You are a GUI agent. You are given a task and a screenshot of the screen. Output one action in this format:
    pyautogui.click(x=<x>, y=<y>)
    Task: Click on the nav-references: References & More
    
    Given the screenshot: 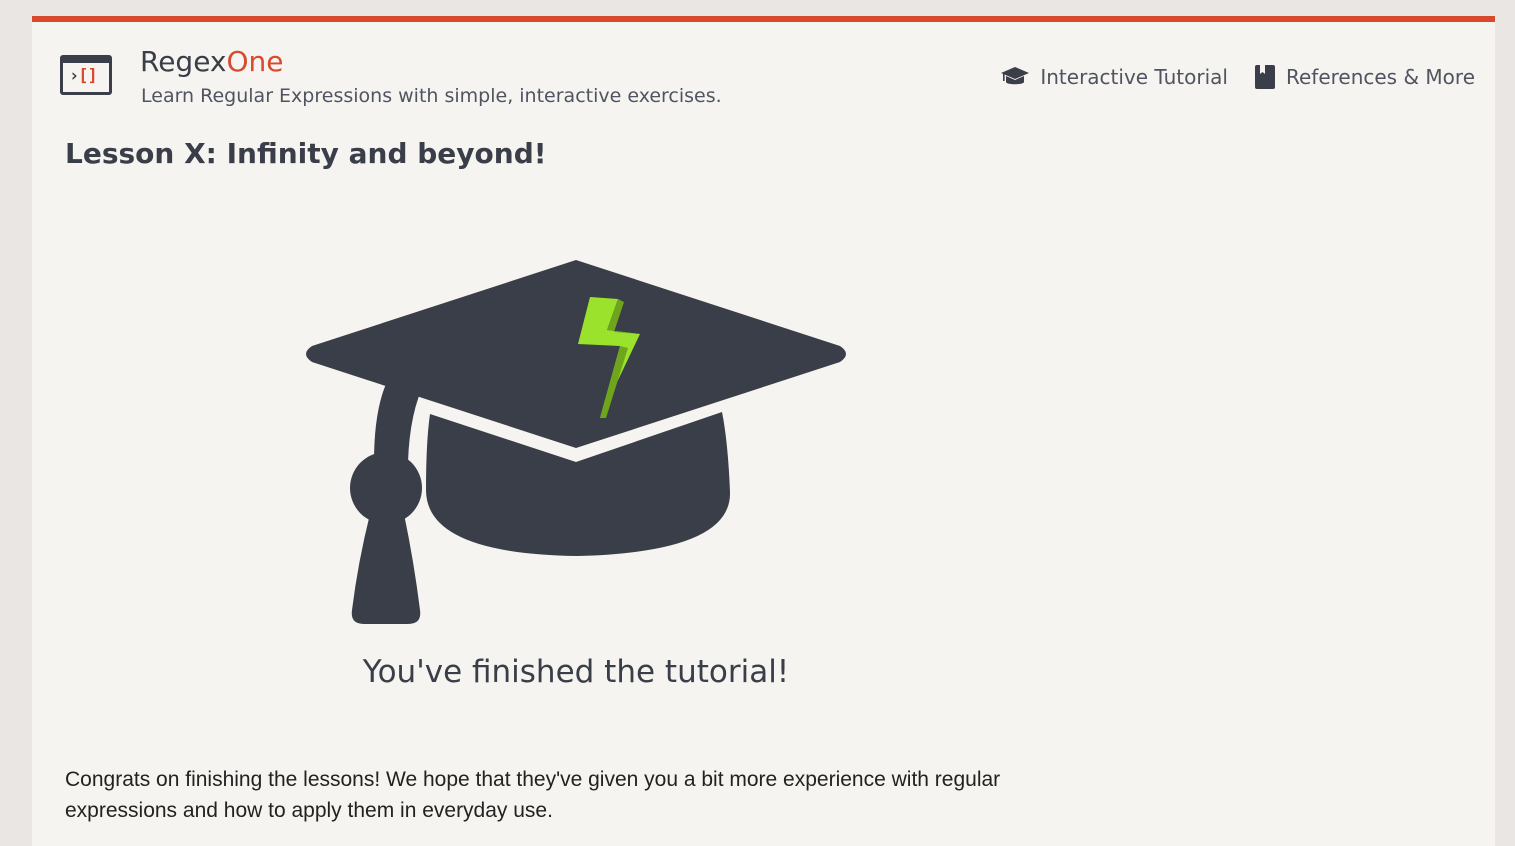 What is the action you would take?
    pyautogui.click(x=1364, y=77)
    